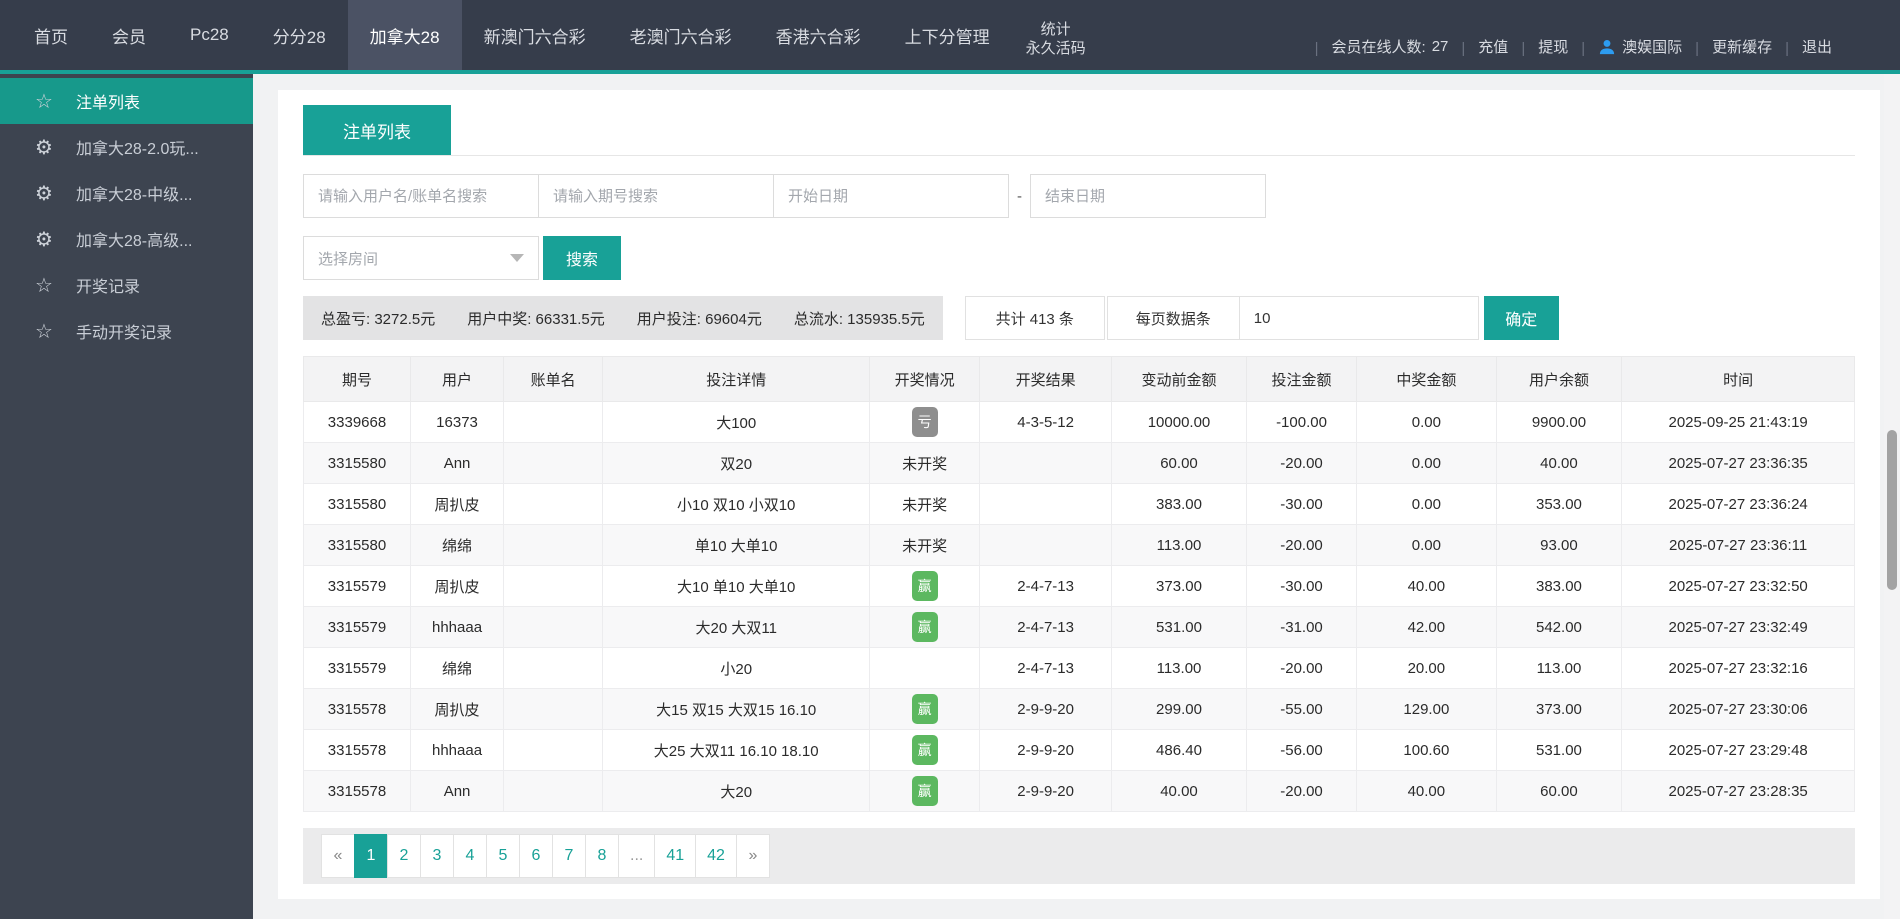 This screenshot has width=1900, height=919. Describe the element at coordinates (1426, 379) in the screenshot. I see `column-header: 中奖金额` at that location.